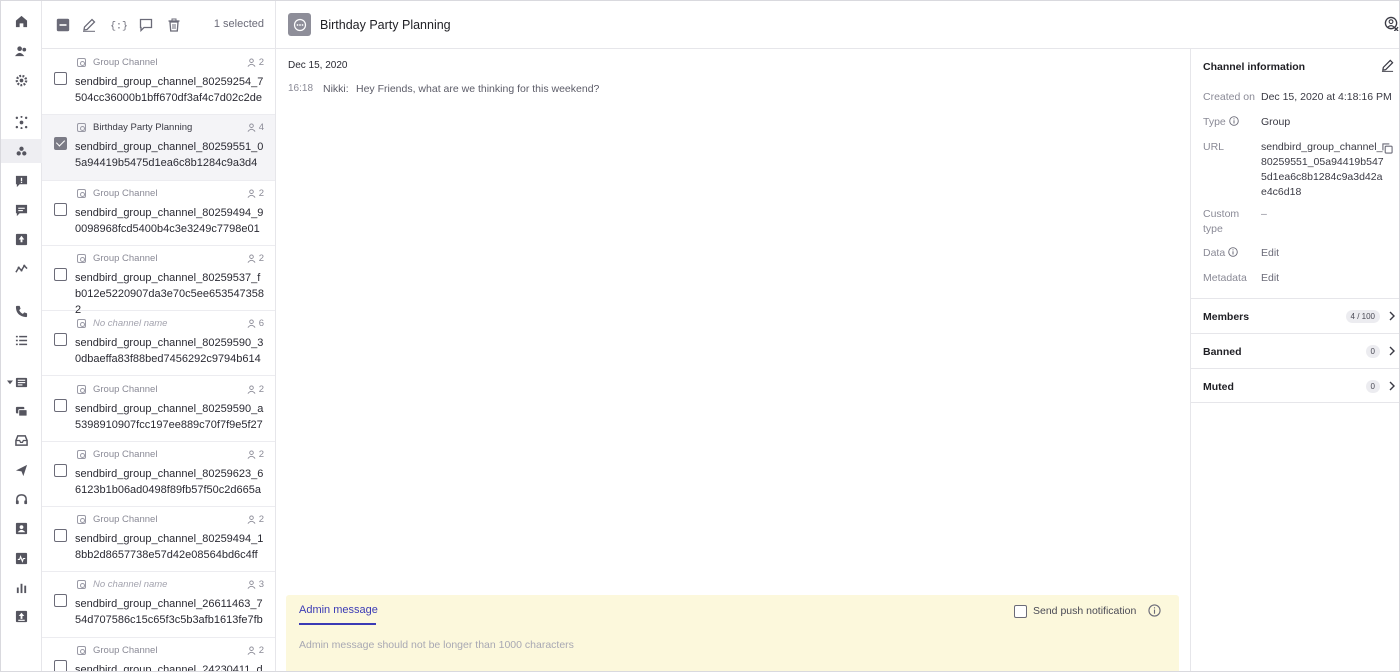 This screenshot has height=672, width=1400. I want to click on admin-tab-indicator, so click(337, 624).